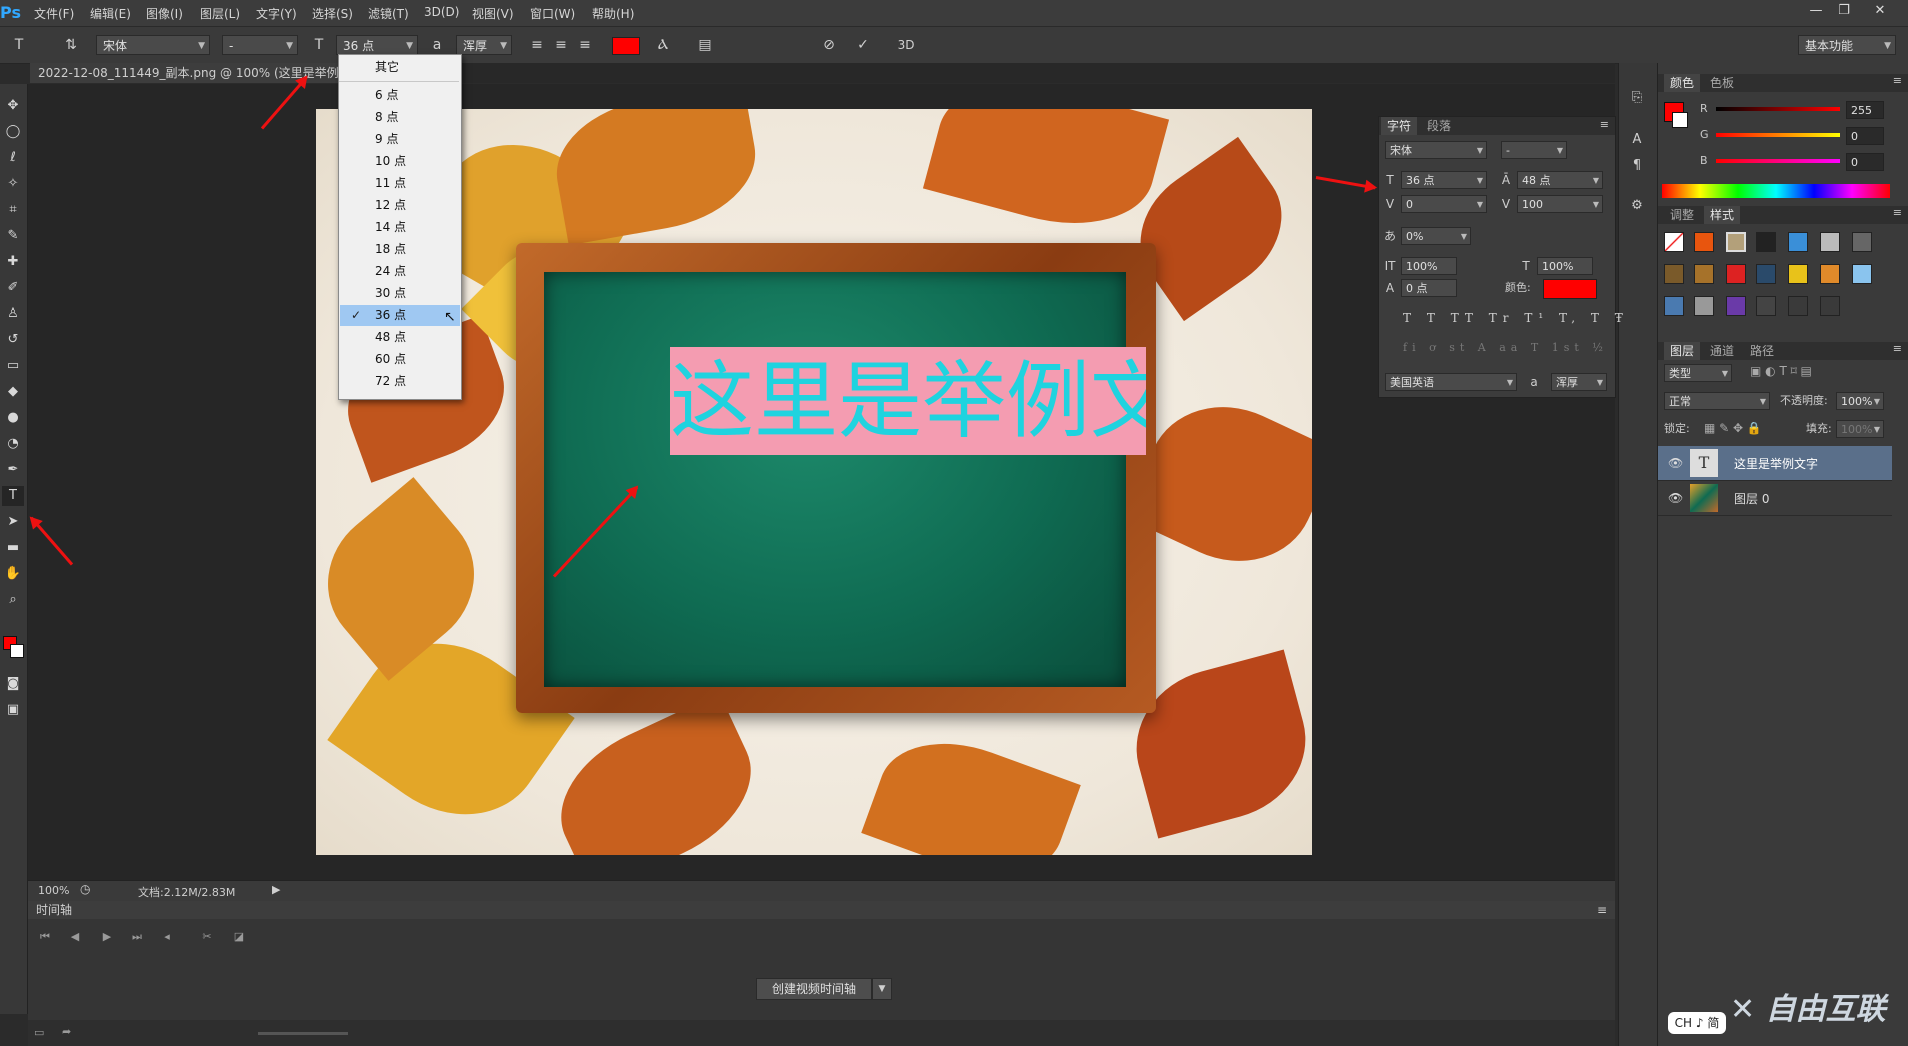 Image resolution: width=1908 pixels, height=1046 pixels. What do you see at coordinates (1435, 347) in the screenshot?
I see `discretionary-ligature-button: ơ` at bounding box center [1435, 347].